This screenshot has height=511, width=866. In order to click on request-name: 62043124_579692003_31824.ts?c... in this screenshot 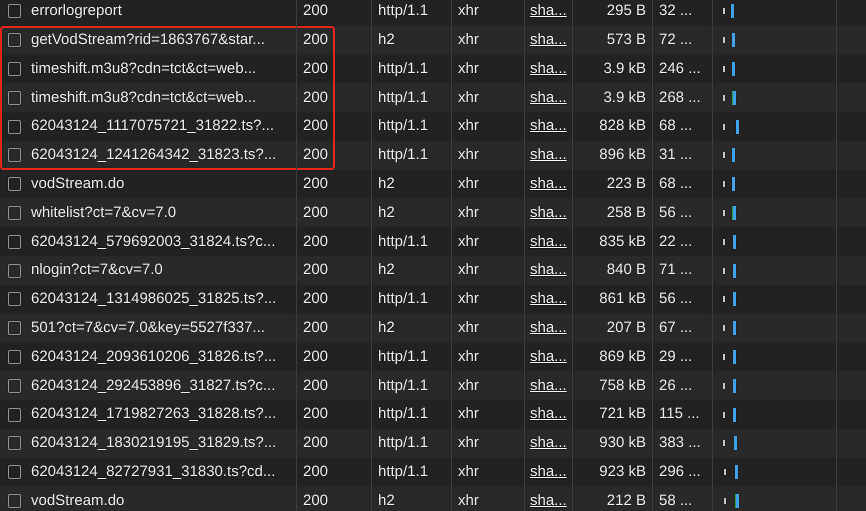, I will do `click(153, 242)`.